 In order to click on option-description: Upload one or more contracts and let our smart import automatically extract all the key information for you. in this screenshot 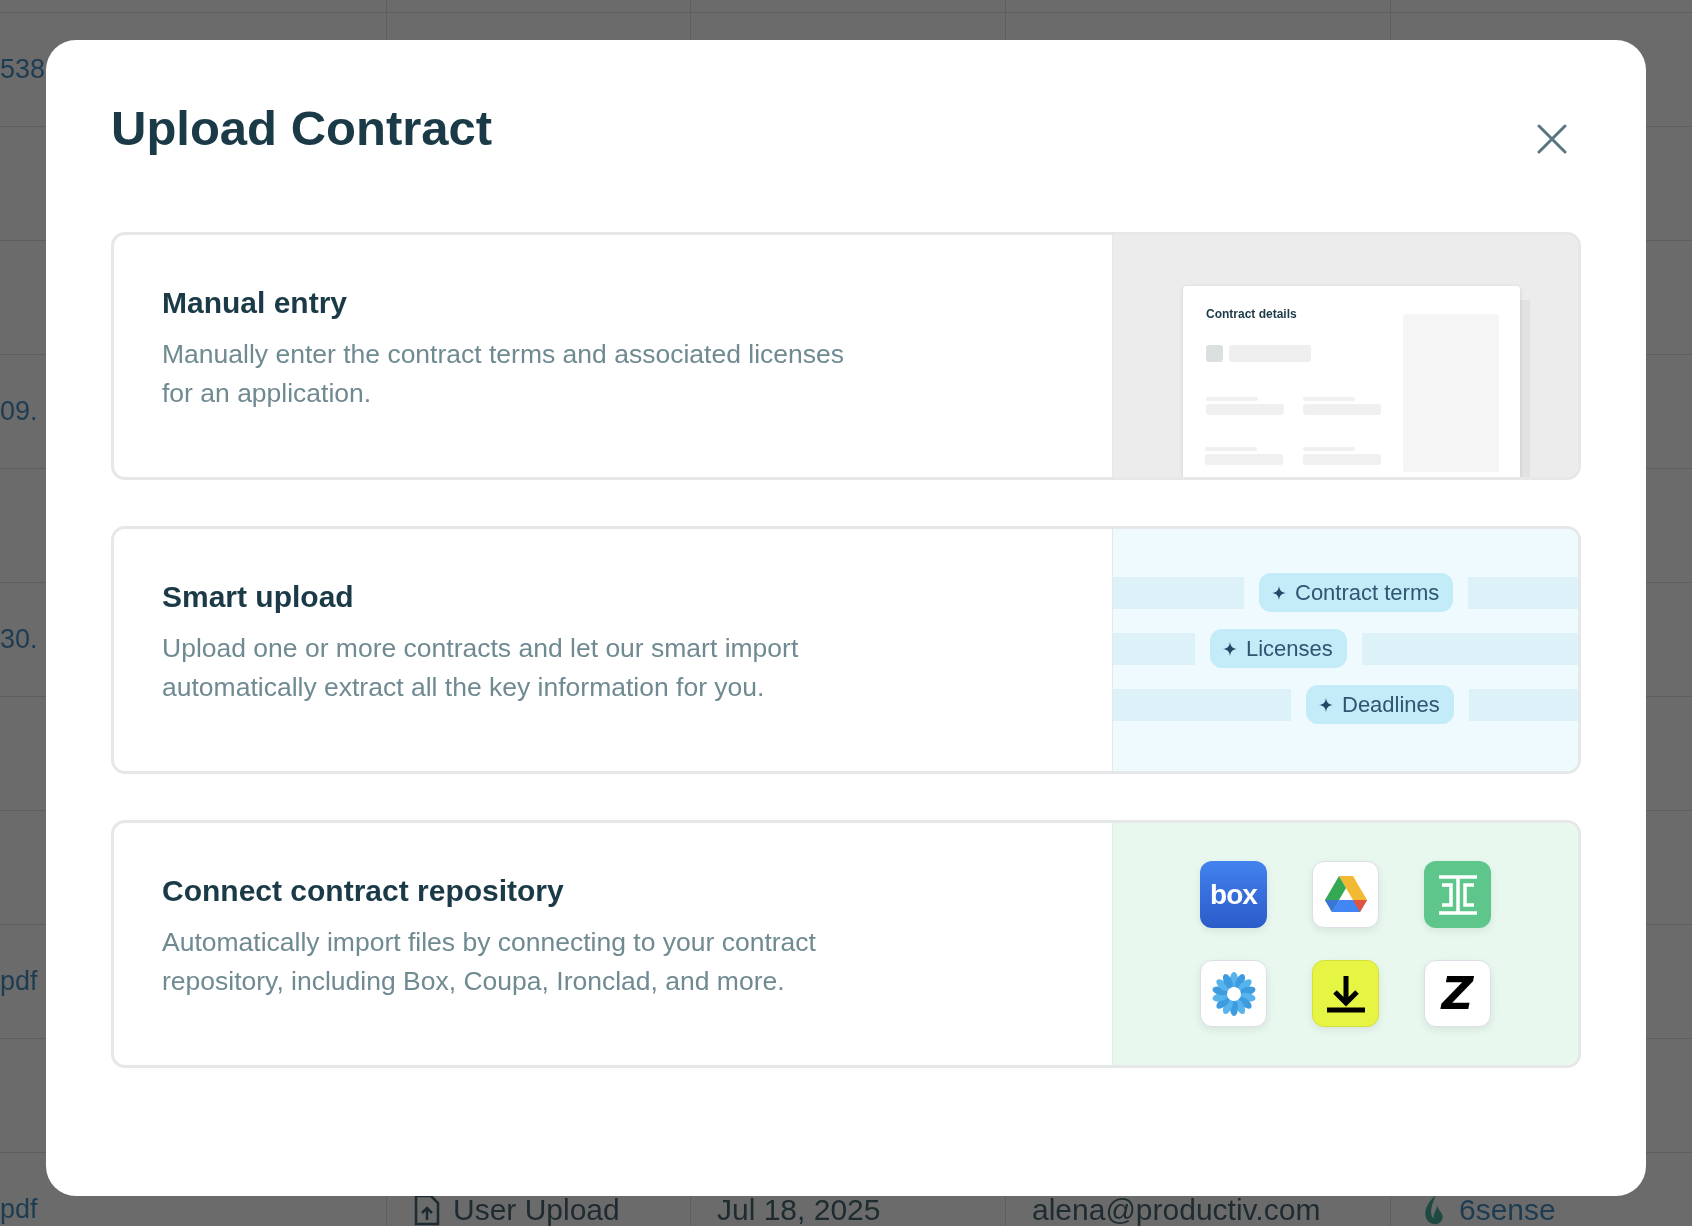, I will do `click(481, 668)`.